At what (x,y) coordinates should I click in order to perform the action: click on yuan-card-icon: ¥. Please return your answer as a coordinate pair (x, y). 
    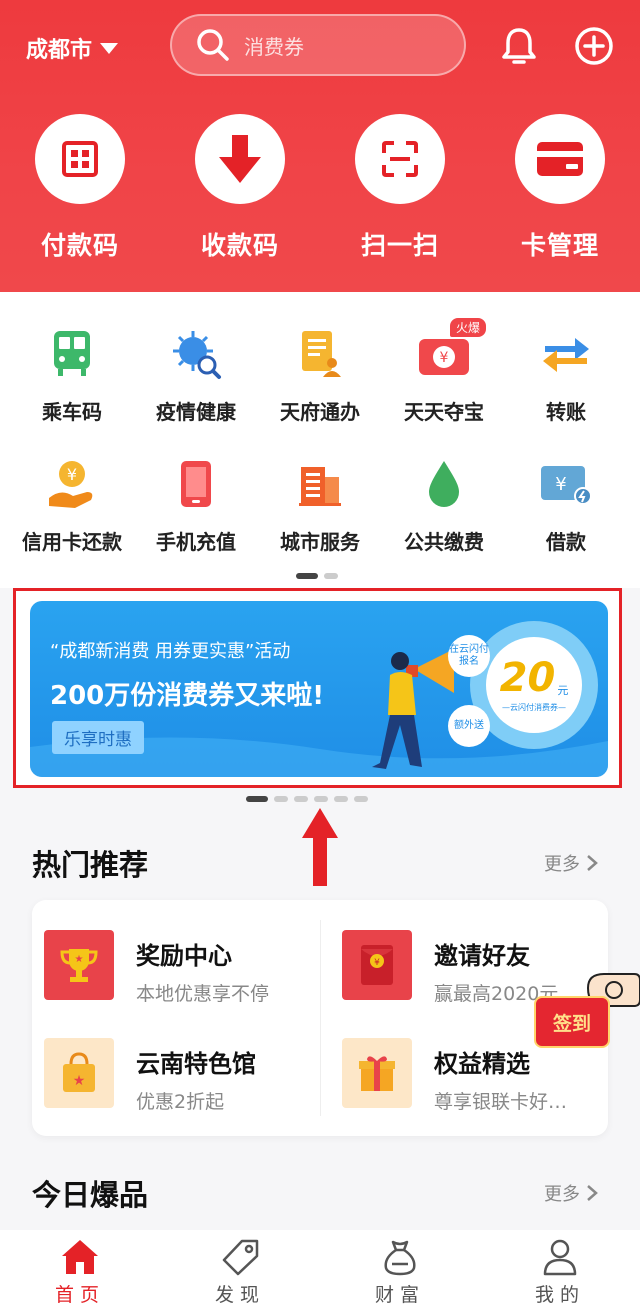
    Looking at the image, I should click on (566, 485).